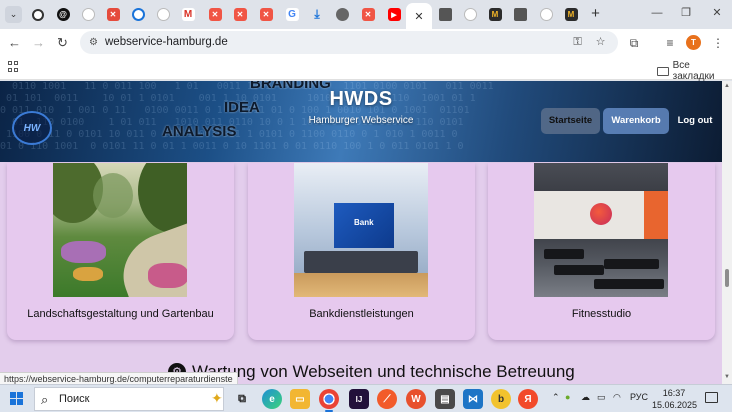 Image resolution: width=732 pixels, height=412 pixels. I want to click on profile-avatar: T, so click(693, 42).